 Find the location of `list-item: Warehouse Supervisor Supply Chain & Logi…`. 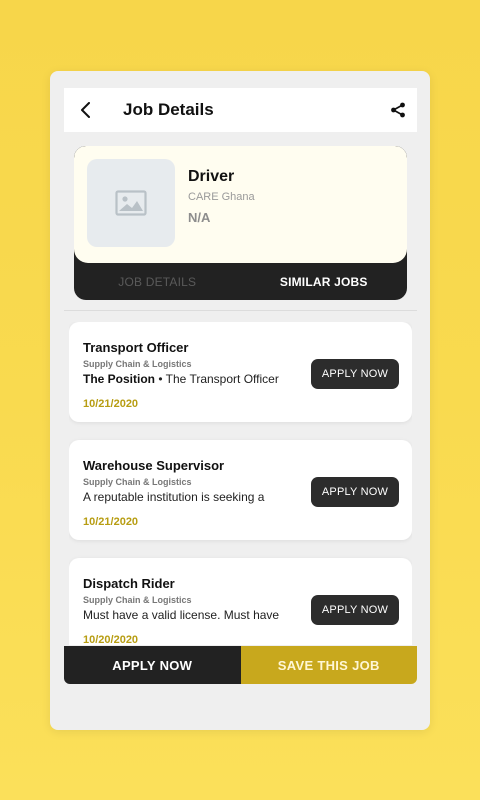

list-item: Warehouse Supervisor Supply Chain & Logi… is located at coordinates (240, 490).